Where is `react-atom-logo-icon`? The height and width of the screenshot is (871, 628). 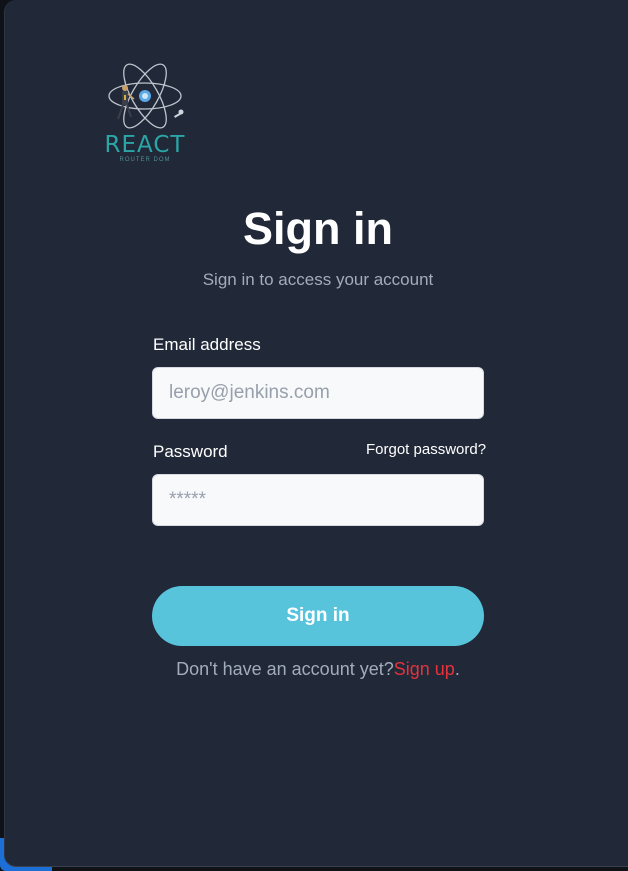 react-atom-logo-icon is located at coordinates (146, 96).